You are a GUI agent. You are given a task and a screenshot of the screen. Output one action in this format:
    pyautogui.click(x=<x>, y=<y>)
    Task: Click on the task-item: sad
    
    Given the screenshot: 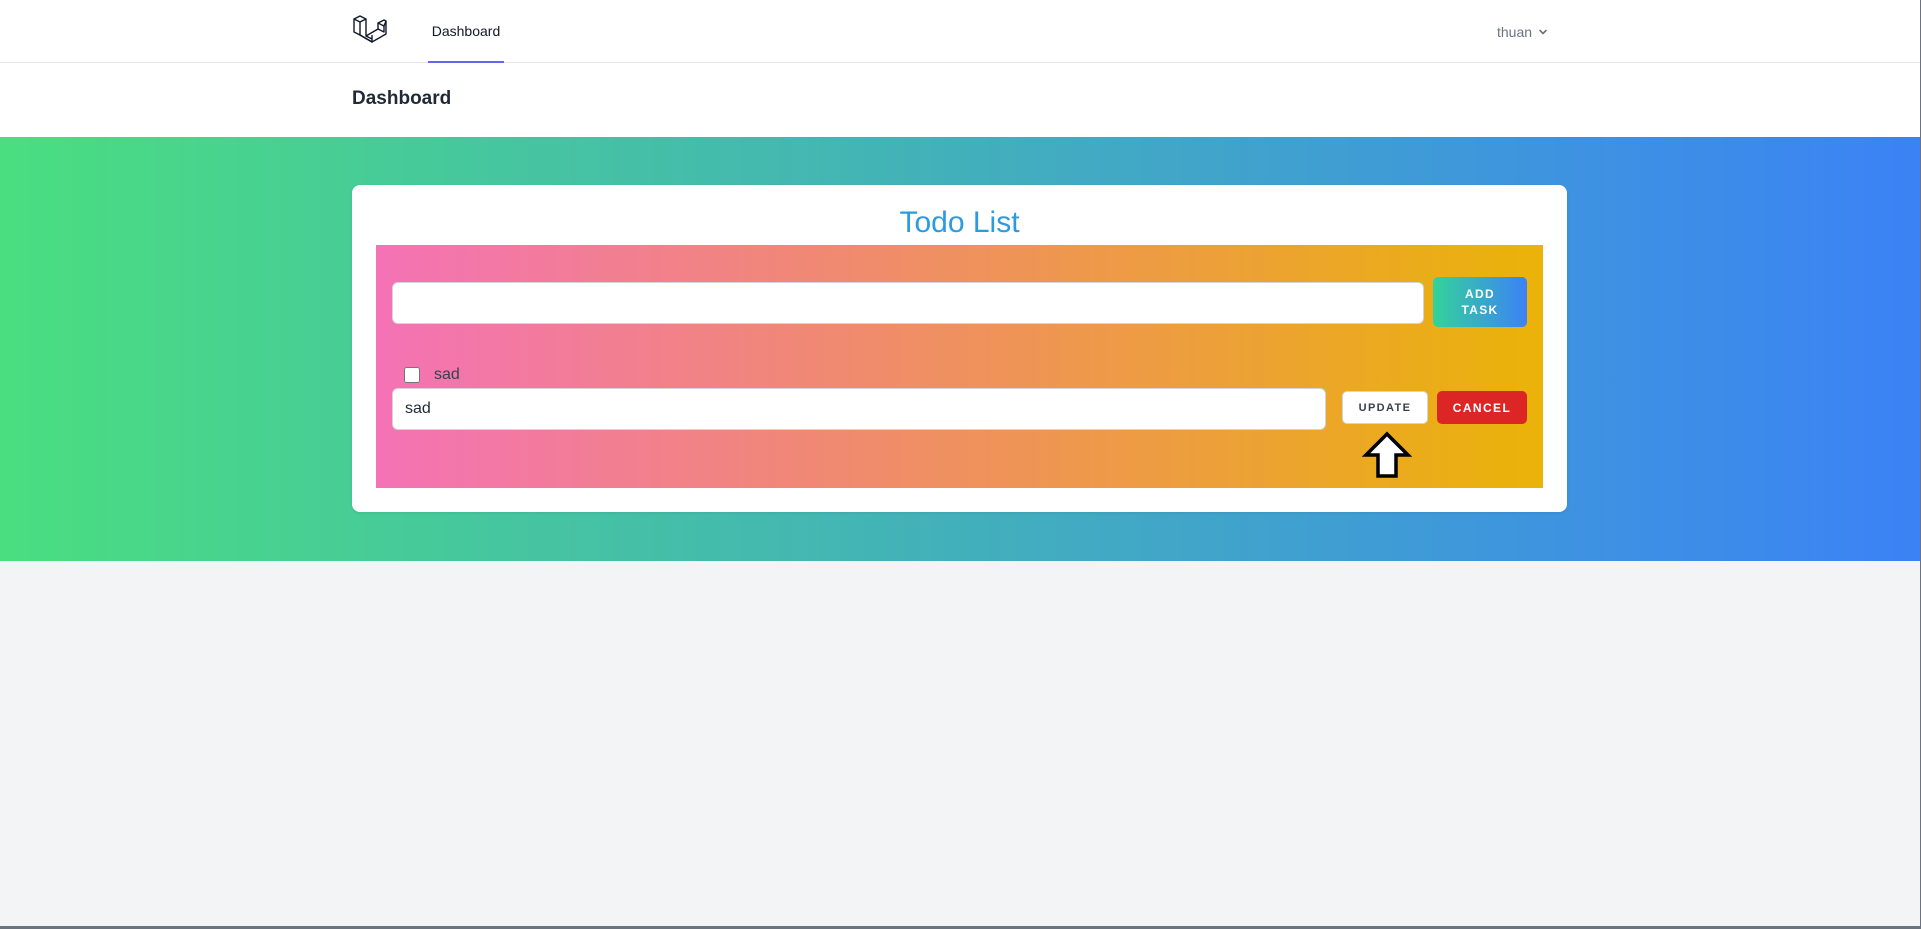 What is the action you would take?
    pyautogui.click(x=432, y=375)
    